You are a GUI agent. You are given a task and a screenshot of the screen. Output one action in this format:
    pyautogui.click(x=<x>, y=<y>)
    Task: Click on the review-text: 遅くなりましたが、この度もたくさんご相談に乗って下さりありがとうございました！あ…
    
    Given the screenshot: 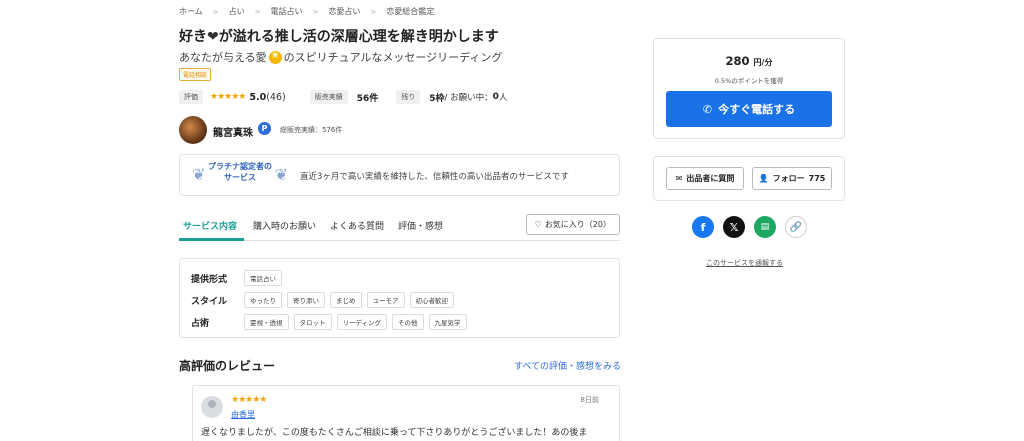 What is the action you would take?
    pyautogui.click(x=394, y=433)
    